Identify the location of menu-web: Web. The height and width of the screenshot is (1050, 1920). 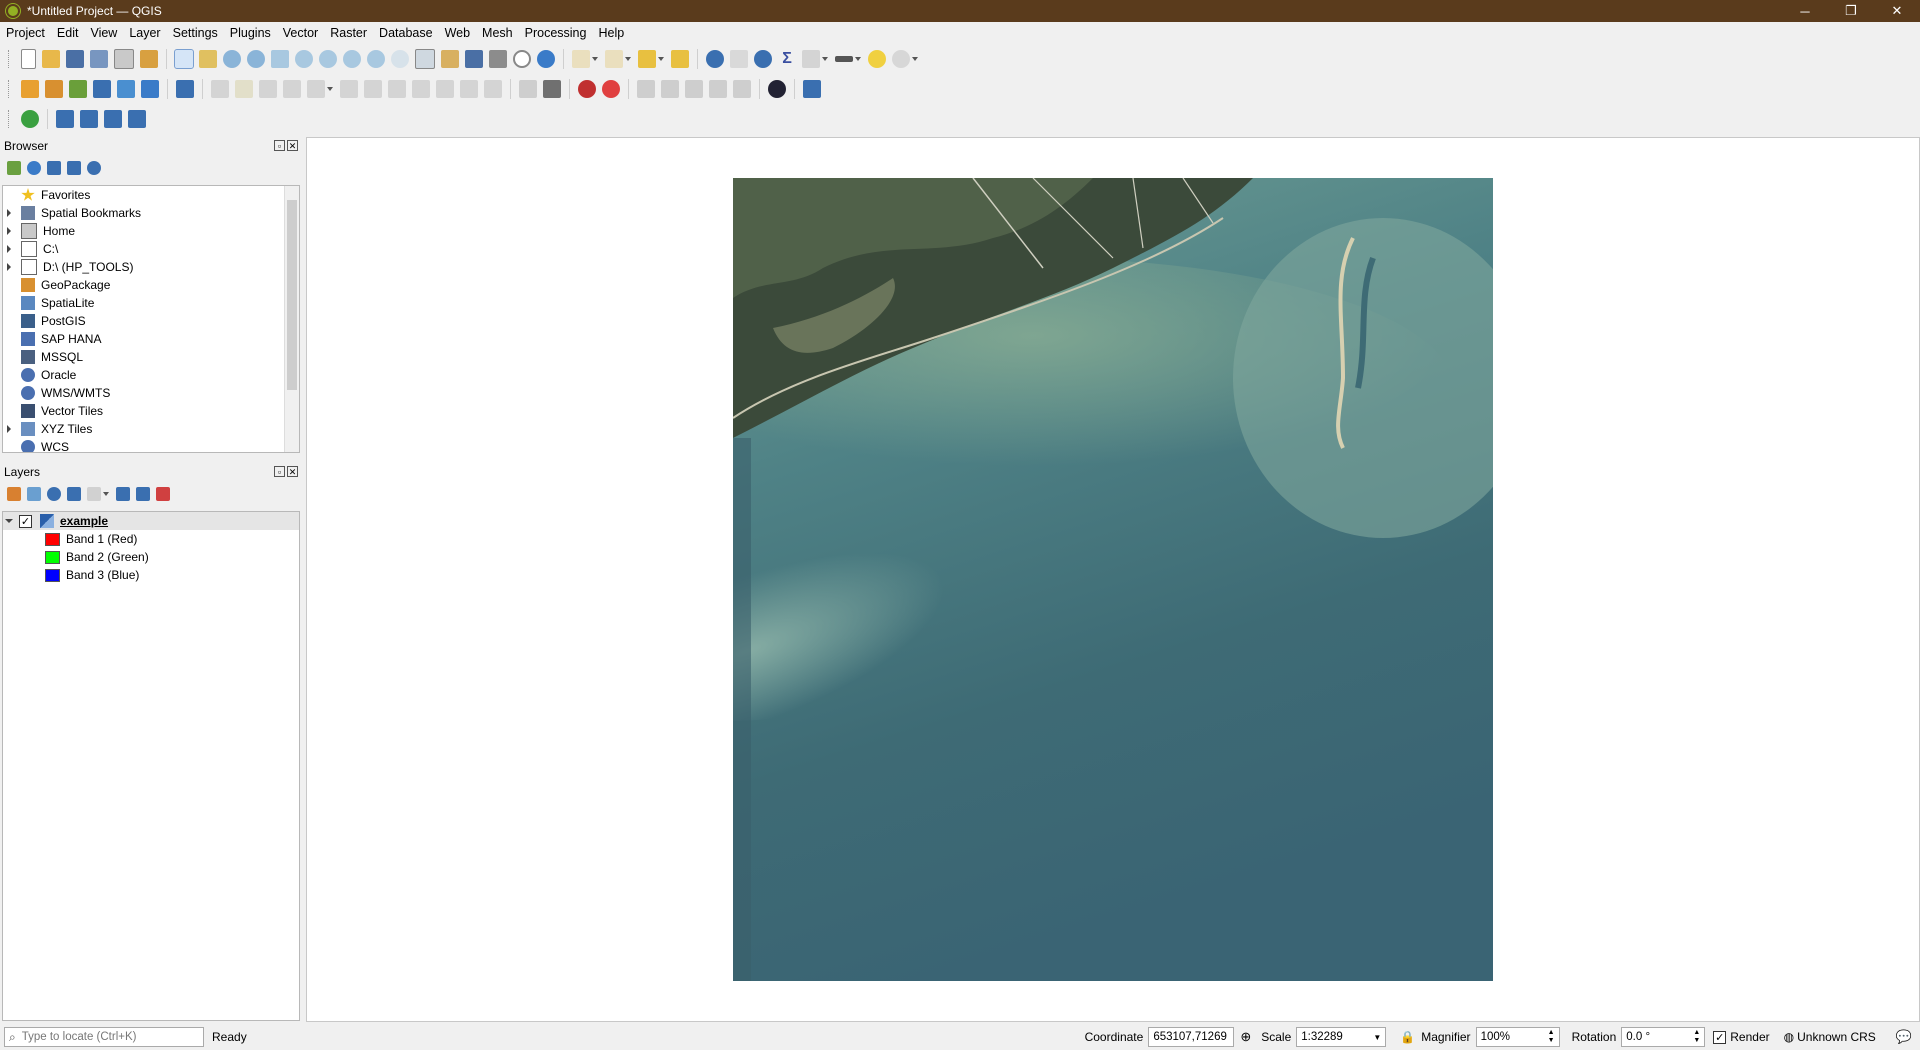
(457, 33).